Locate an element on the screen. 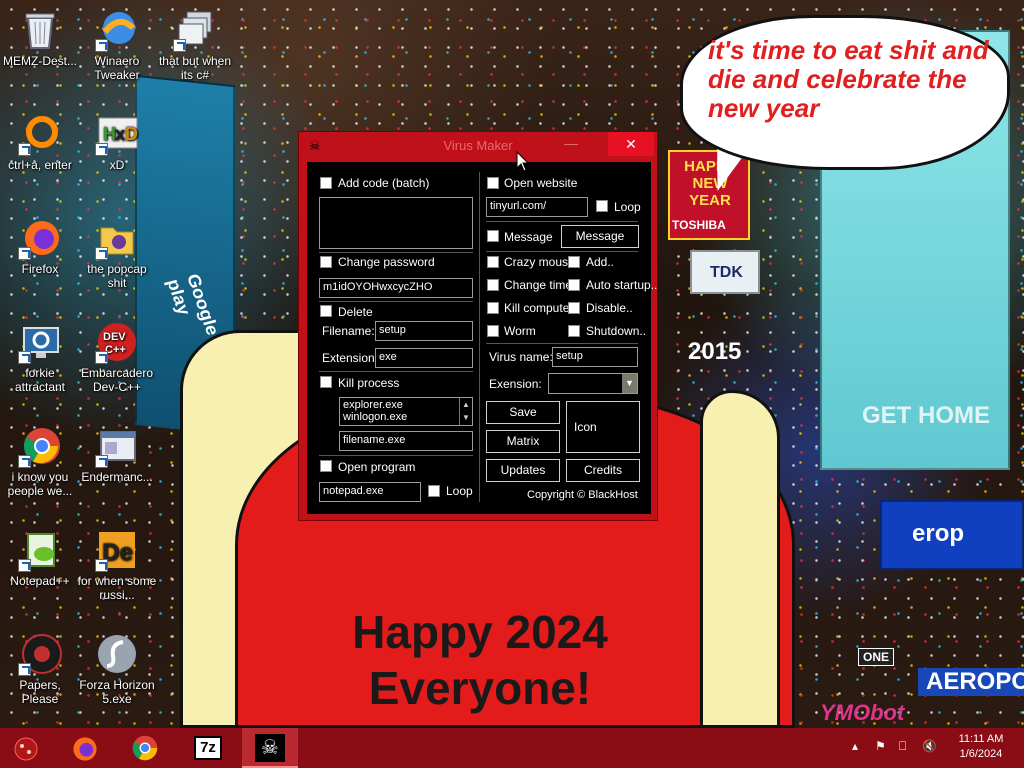 Image resolution: width=1024 pixels, height=768 pixels. desktop-icon-devcpp: DEV C++ Embarcadero Dev-C++ is located at coordinates (117, 355).